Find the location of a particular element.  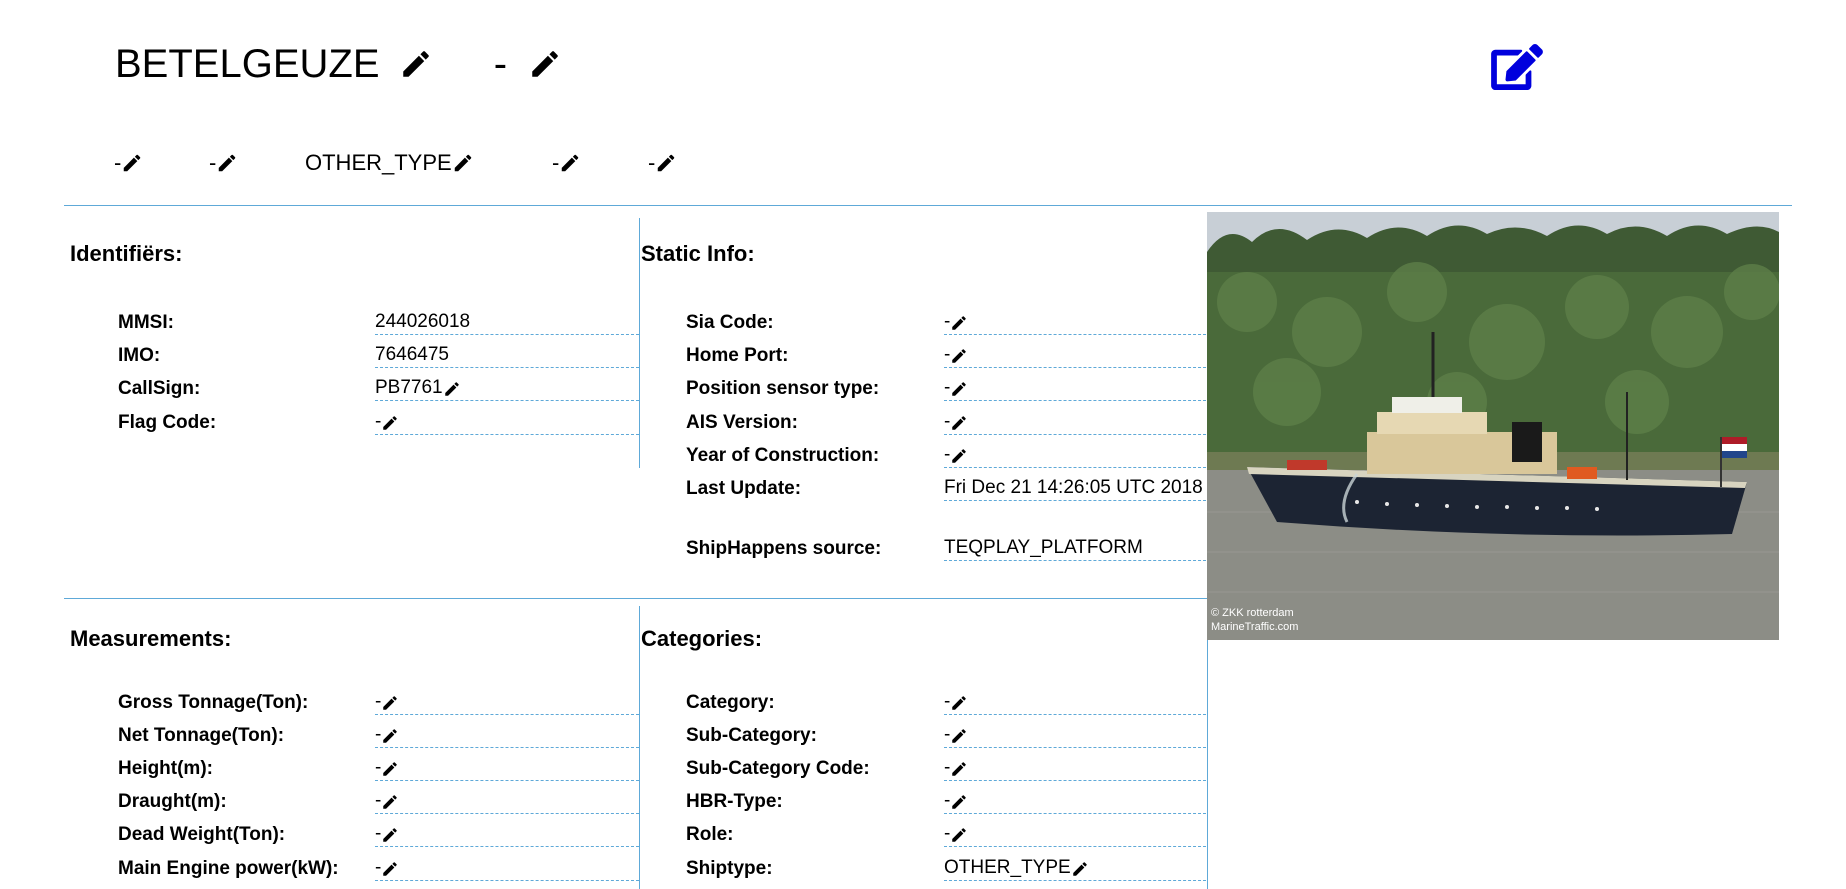

subheader-row: - - OTHER_TYPE - - is located at coordinates (400, 165).